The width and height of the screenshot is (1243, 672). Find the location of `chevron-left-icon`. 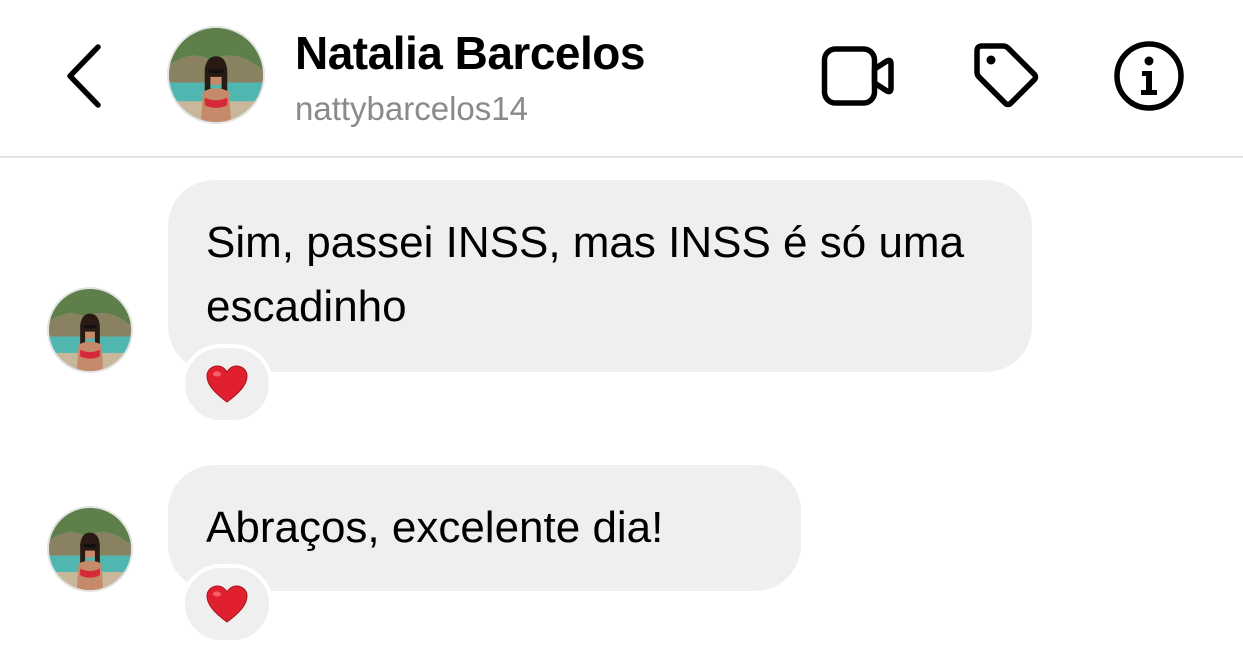

chevron-left-icon is located at coordinates (84, 76).